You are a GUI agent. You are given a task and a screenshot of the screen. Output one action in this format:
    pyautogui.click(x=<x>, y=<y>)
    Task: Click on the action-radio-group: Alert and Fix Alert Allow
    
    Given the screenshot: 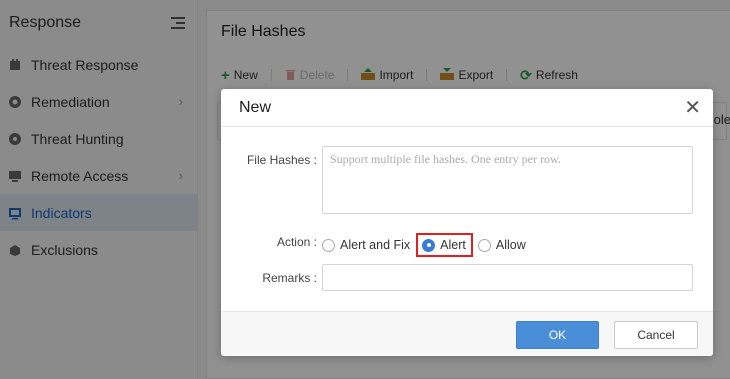 What is the action you would take?
    pyautogui.click(x=424, y=245)
    